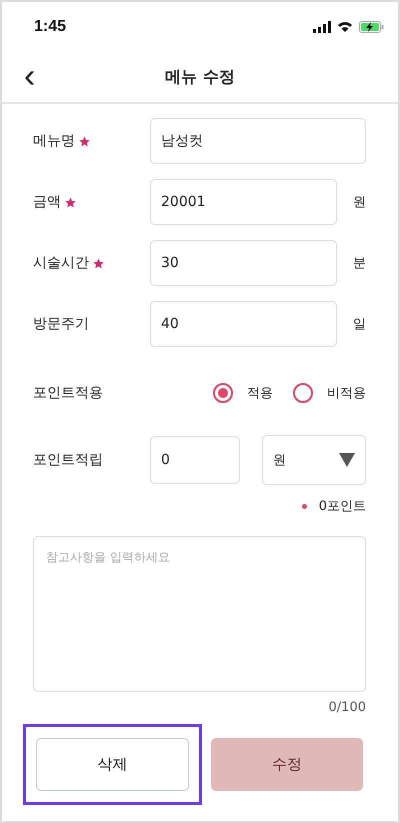 The height and width of the screenshot is (823, 400). I want to click on bullet-icon, so click(304, 506).